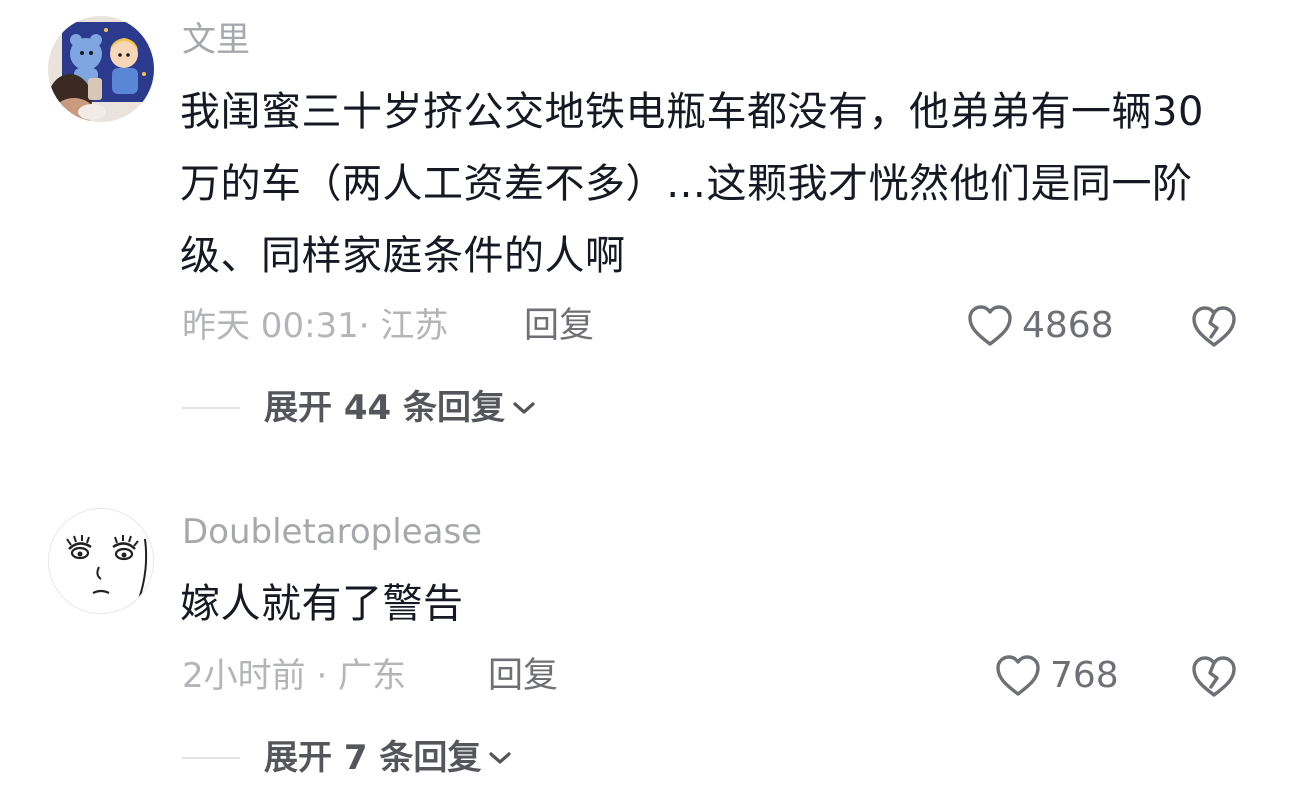 This screenshot has width=1290, height=796. I want to click on like-count: 4868, so click(1068, 325).